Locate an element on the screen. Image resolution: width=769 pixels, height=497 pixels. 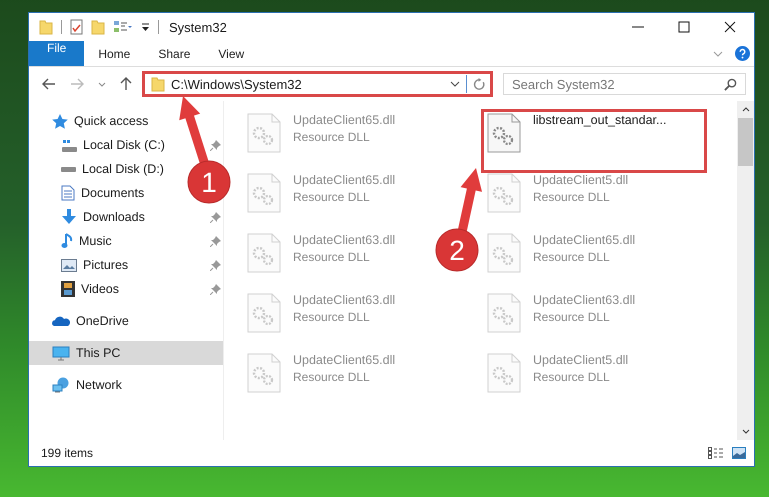
monitor-icon is located at coordinates (61, 353).